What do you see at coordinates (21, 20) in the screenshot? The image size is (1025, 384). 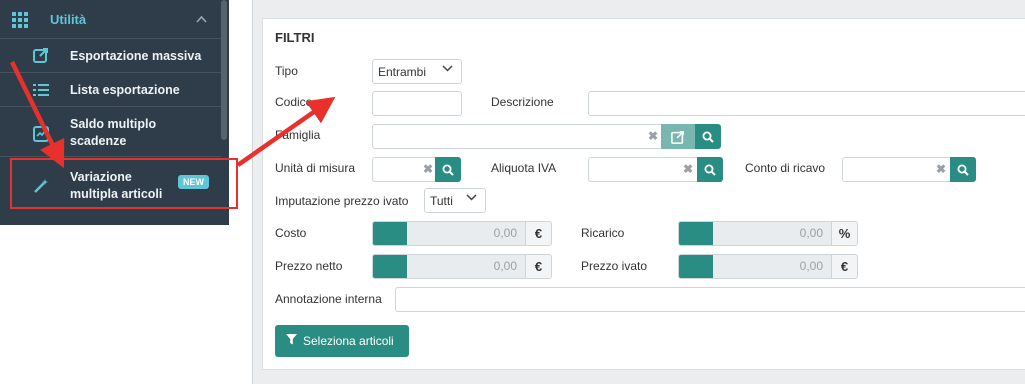 I see `grid-icon` at bounding box center [21, 20].